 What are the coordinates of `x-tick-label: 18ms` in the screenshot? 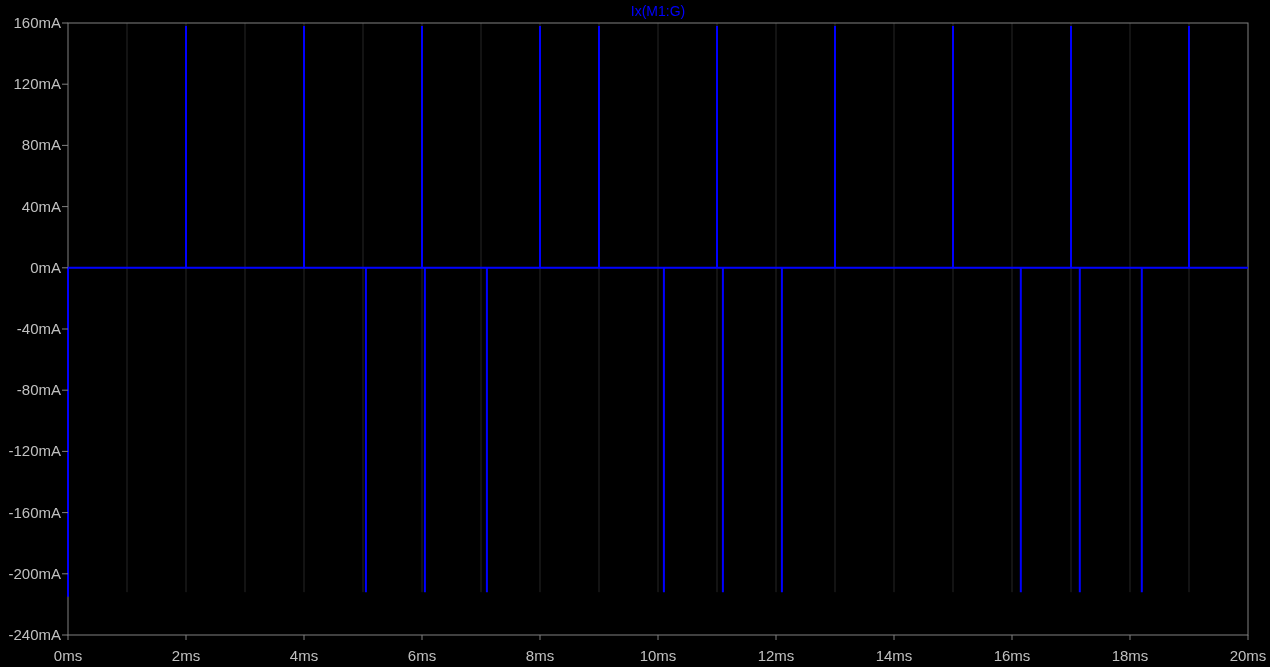 It's located at (1130, 655).